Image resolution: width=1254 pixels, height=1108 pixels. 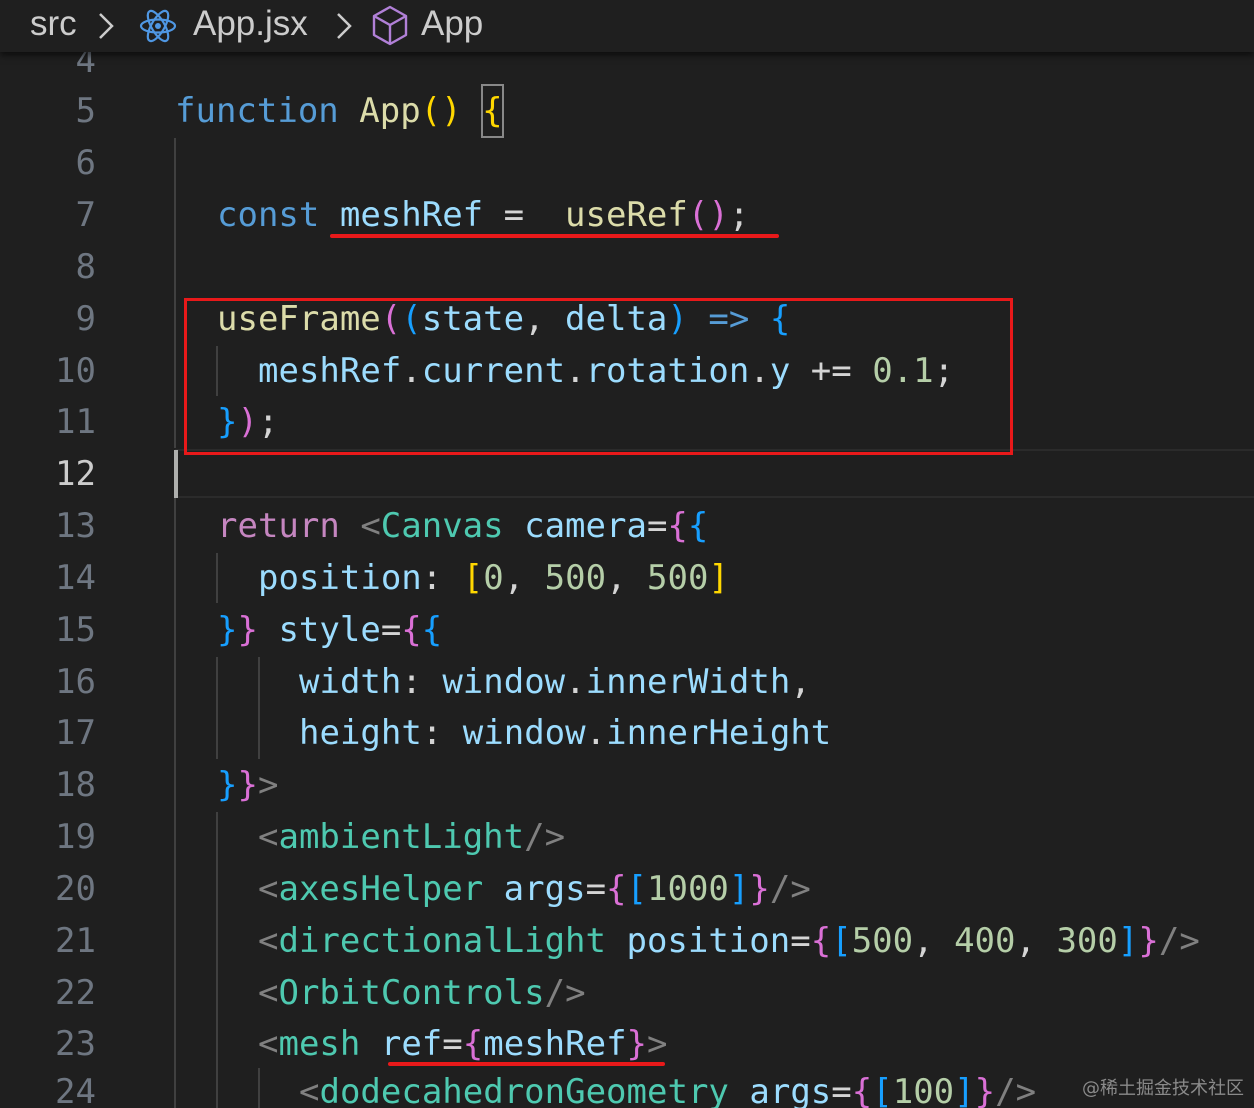 I want to click on tag-name: mesh, so click(x=319, y=1044).